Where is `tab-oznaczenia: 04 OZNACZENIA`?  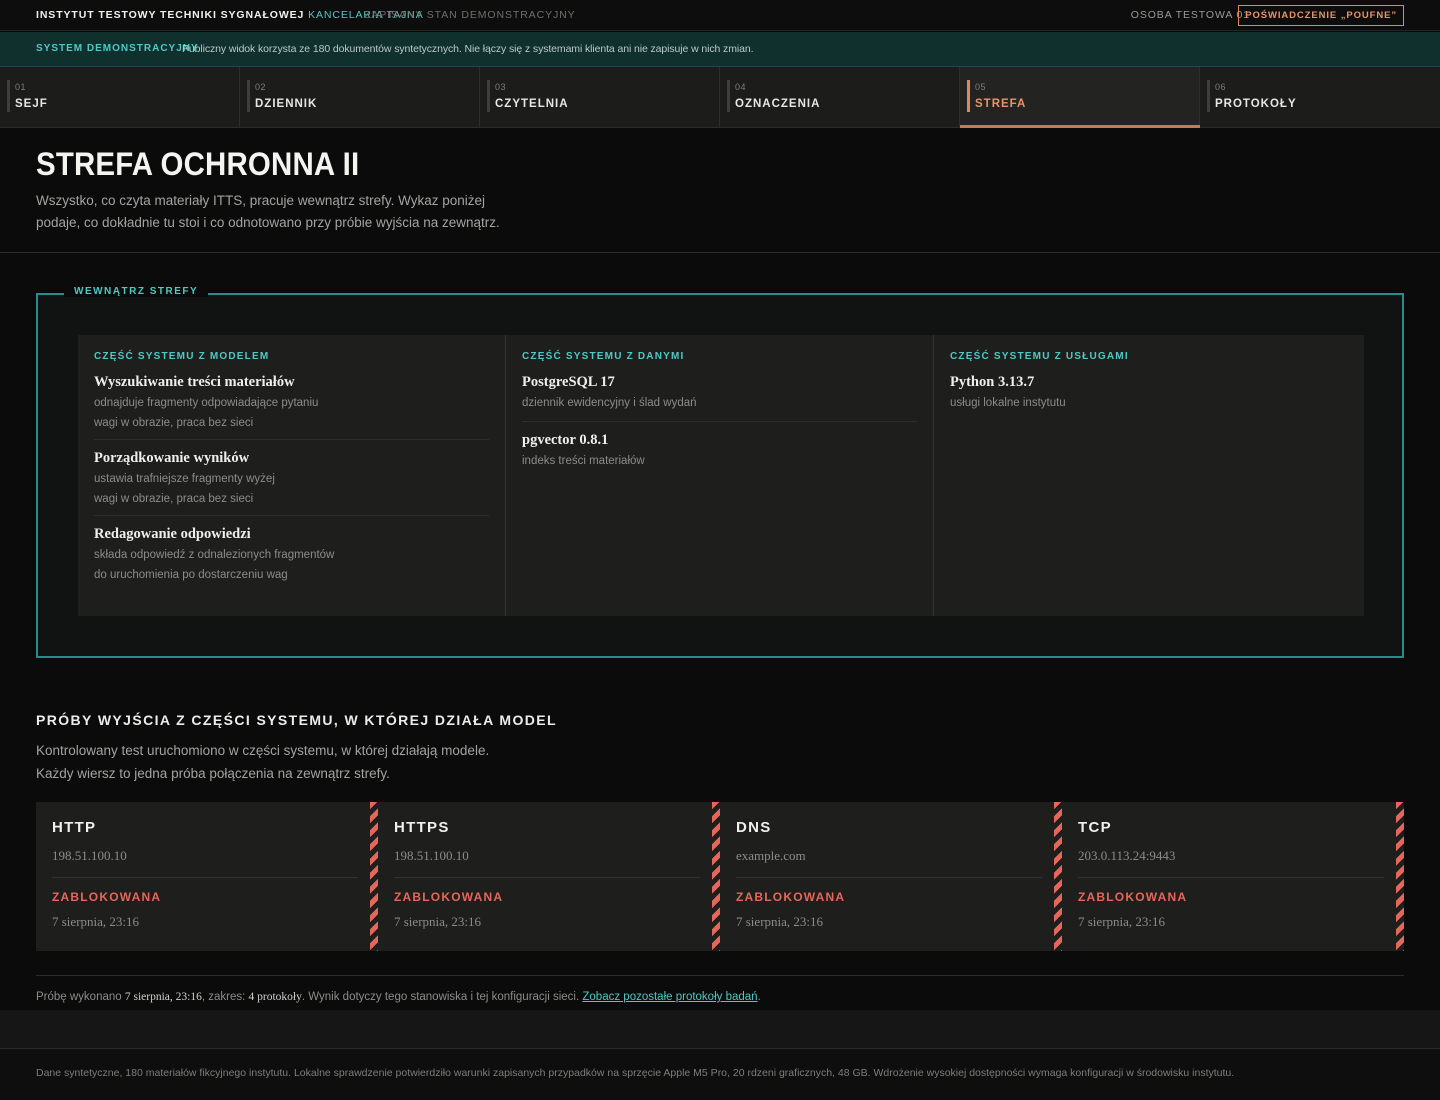 tab-oznaczenia: 04 OZNACZENIA is located at coordinates (840, 97).